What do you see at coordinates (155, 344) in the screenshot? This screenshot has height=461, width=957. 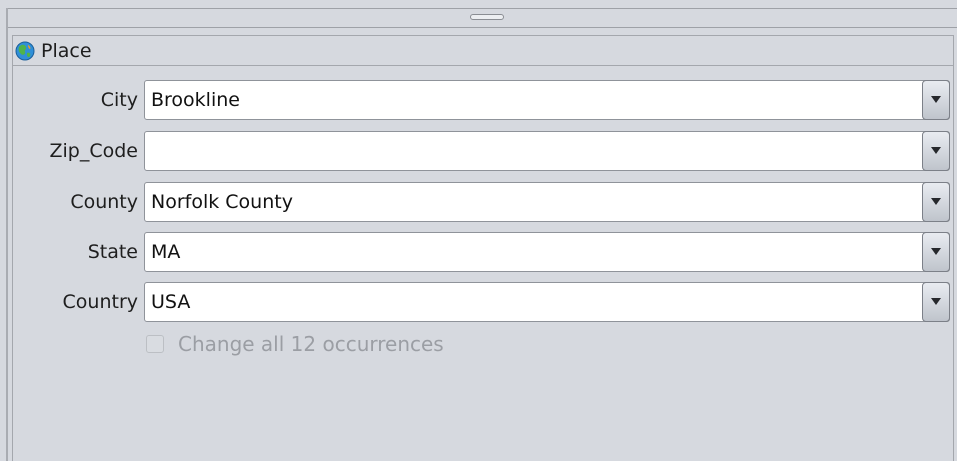 I see `change-all-checkbox` at bounding box center [155, 344].